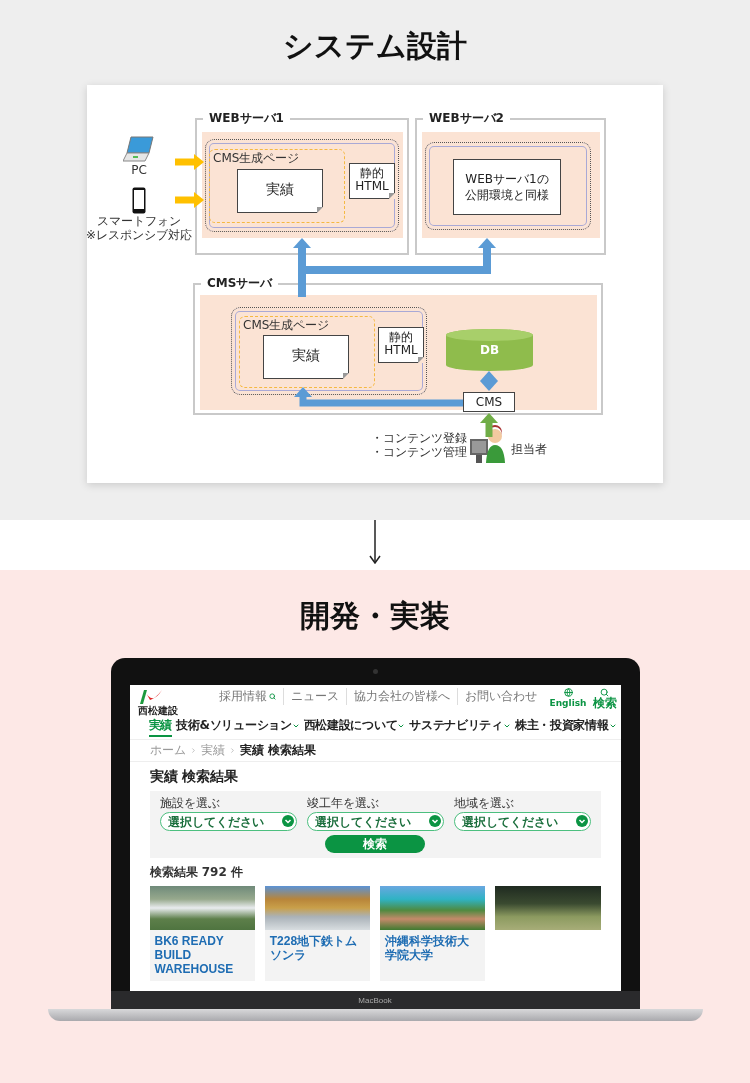  Describe the element at coordinates (484, 803) in the screenshot. I see `filter-label: 地域を選ぶ` at that location.